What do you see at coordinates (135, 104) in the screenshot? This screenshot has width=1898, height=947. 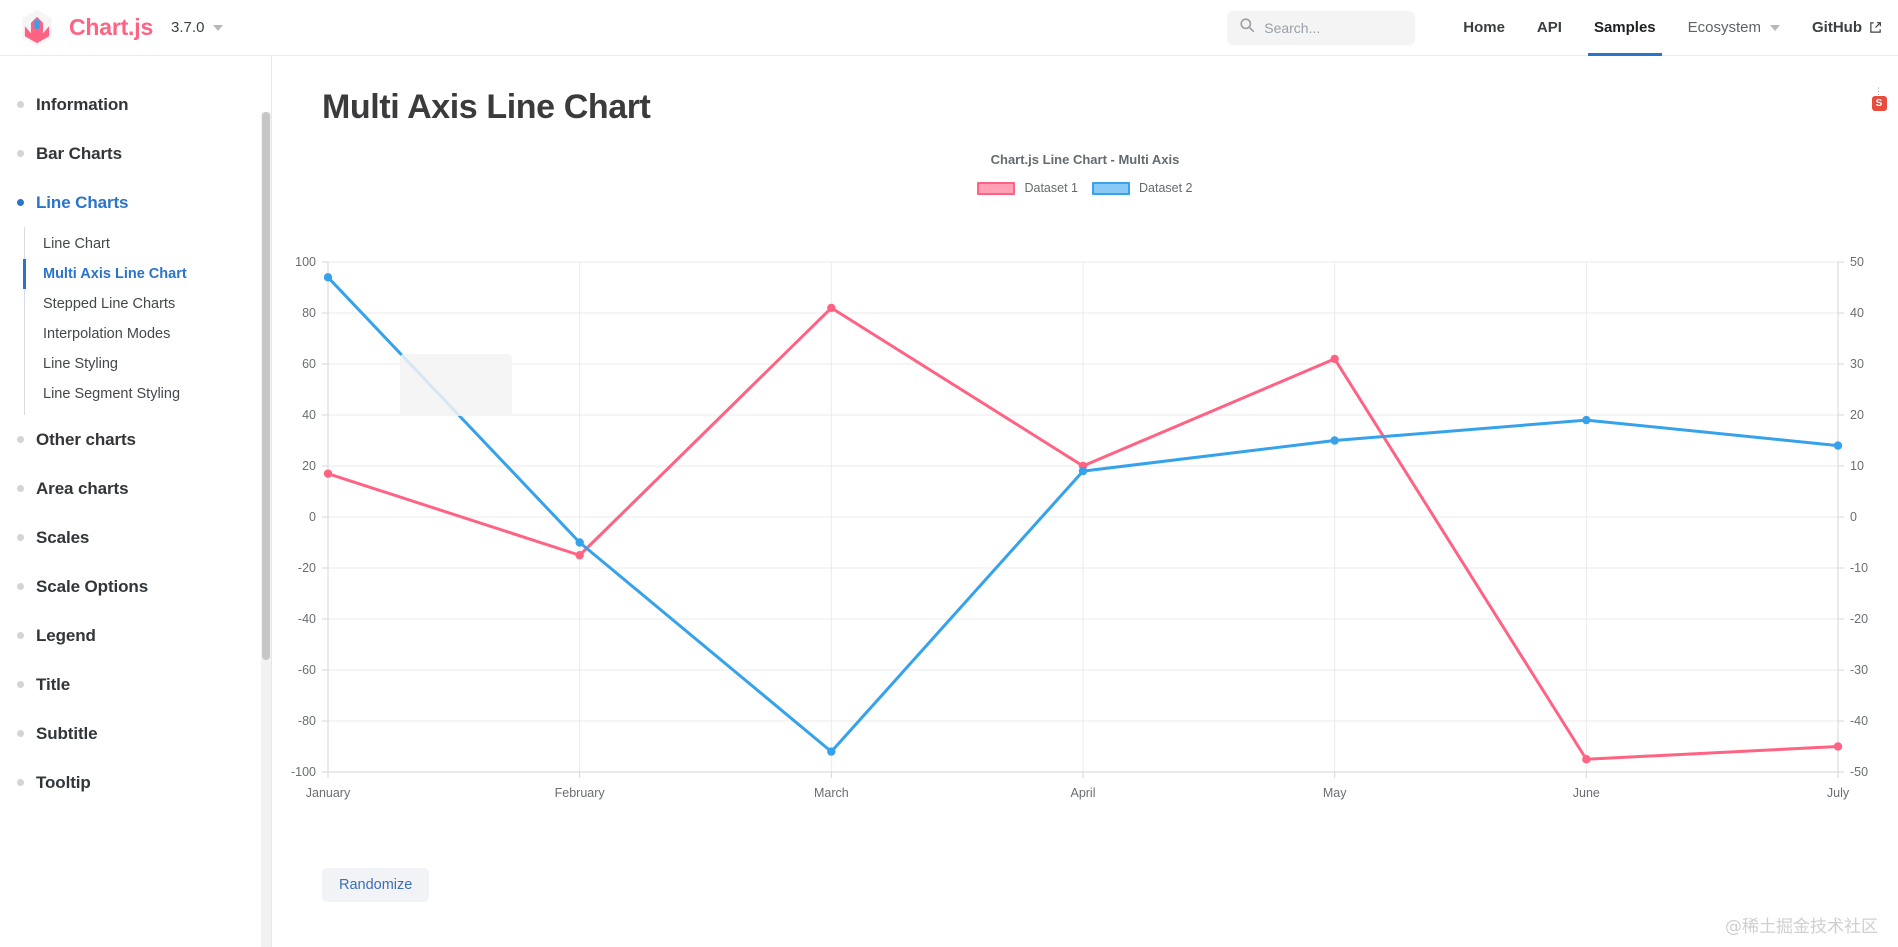 I see `sidebar-item-information: Information` at bounding box center [135, 104].